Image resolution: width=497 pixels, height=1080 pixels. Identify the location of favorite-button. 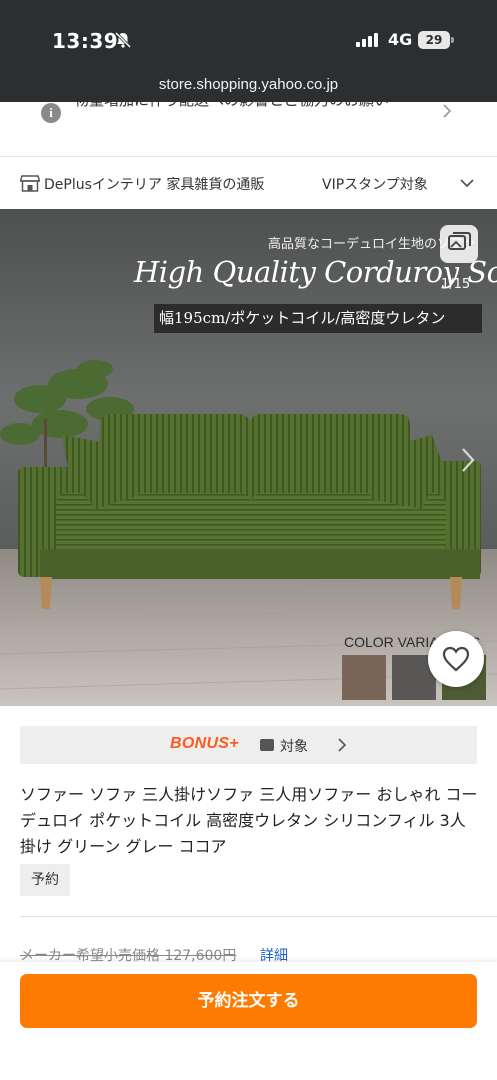
(456, 659).